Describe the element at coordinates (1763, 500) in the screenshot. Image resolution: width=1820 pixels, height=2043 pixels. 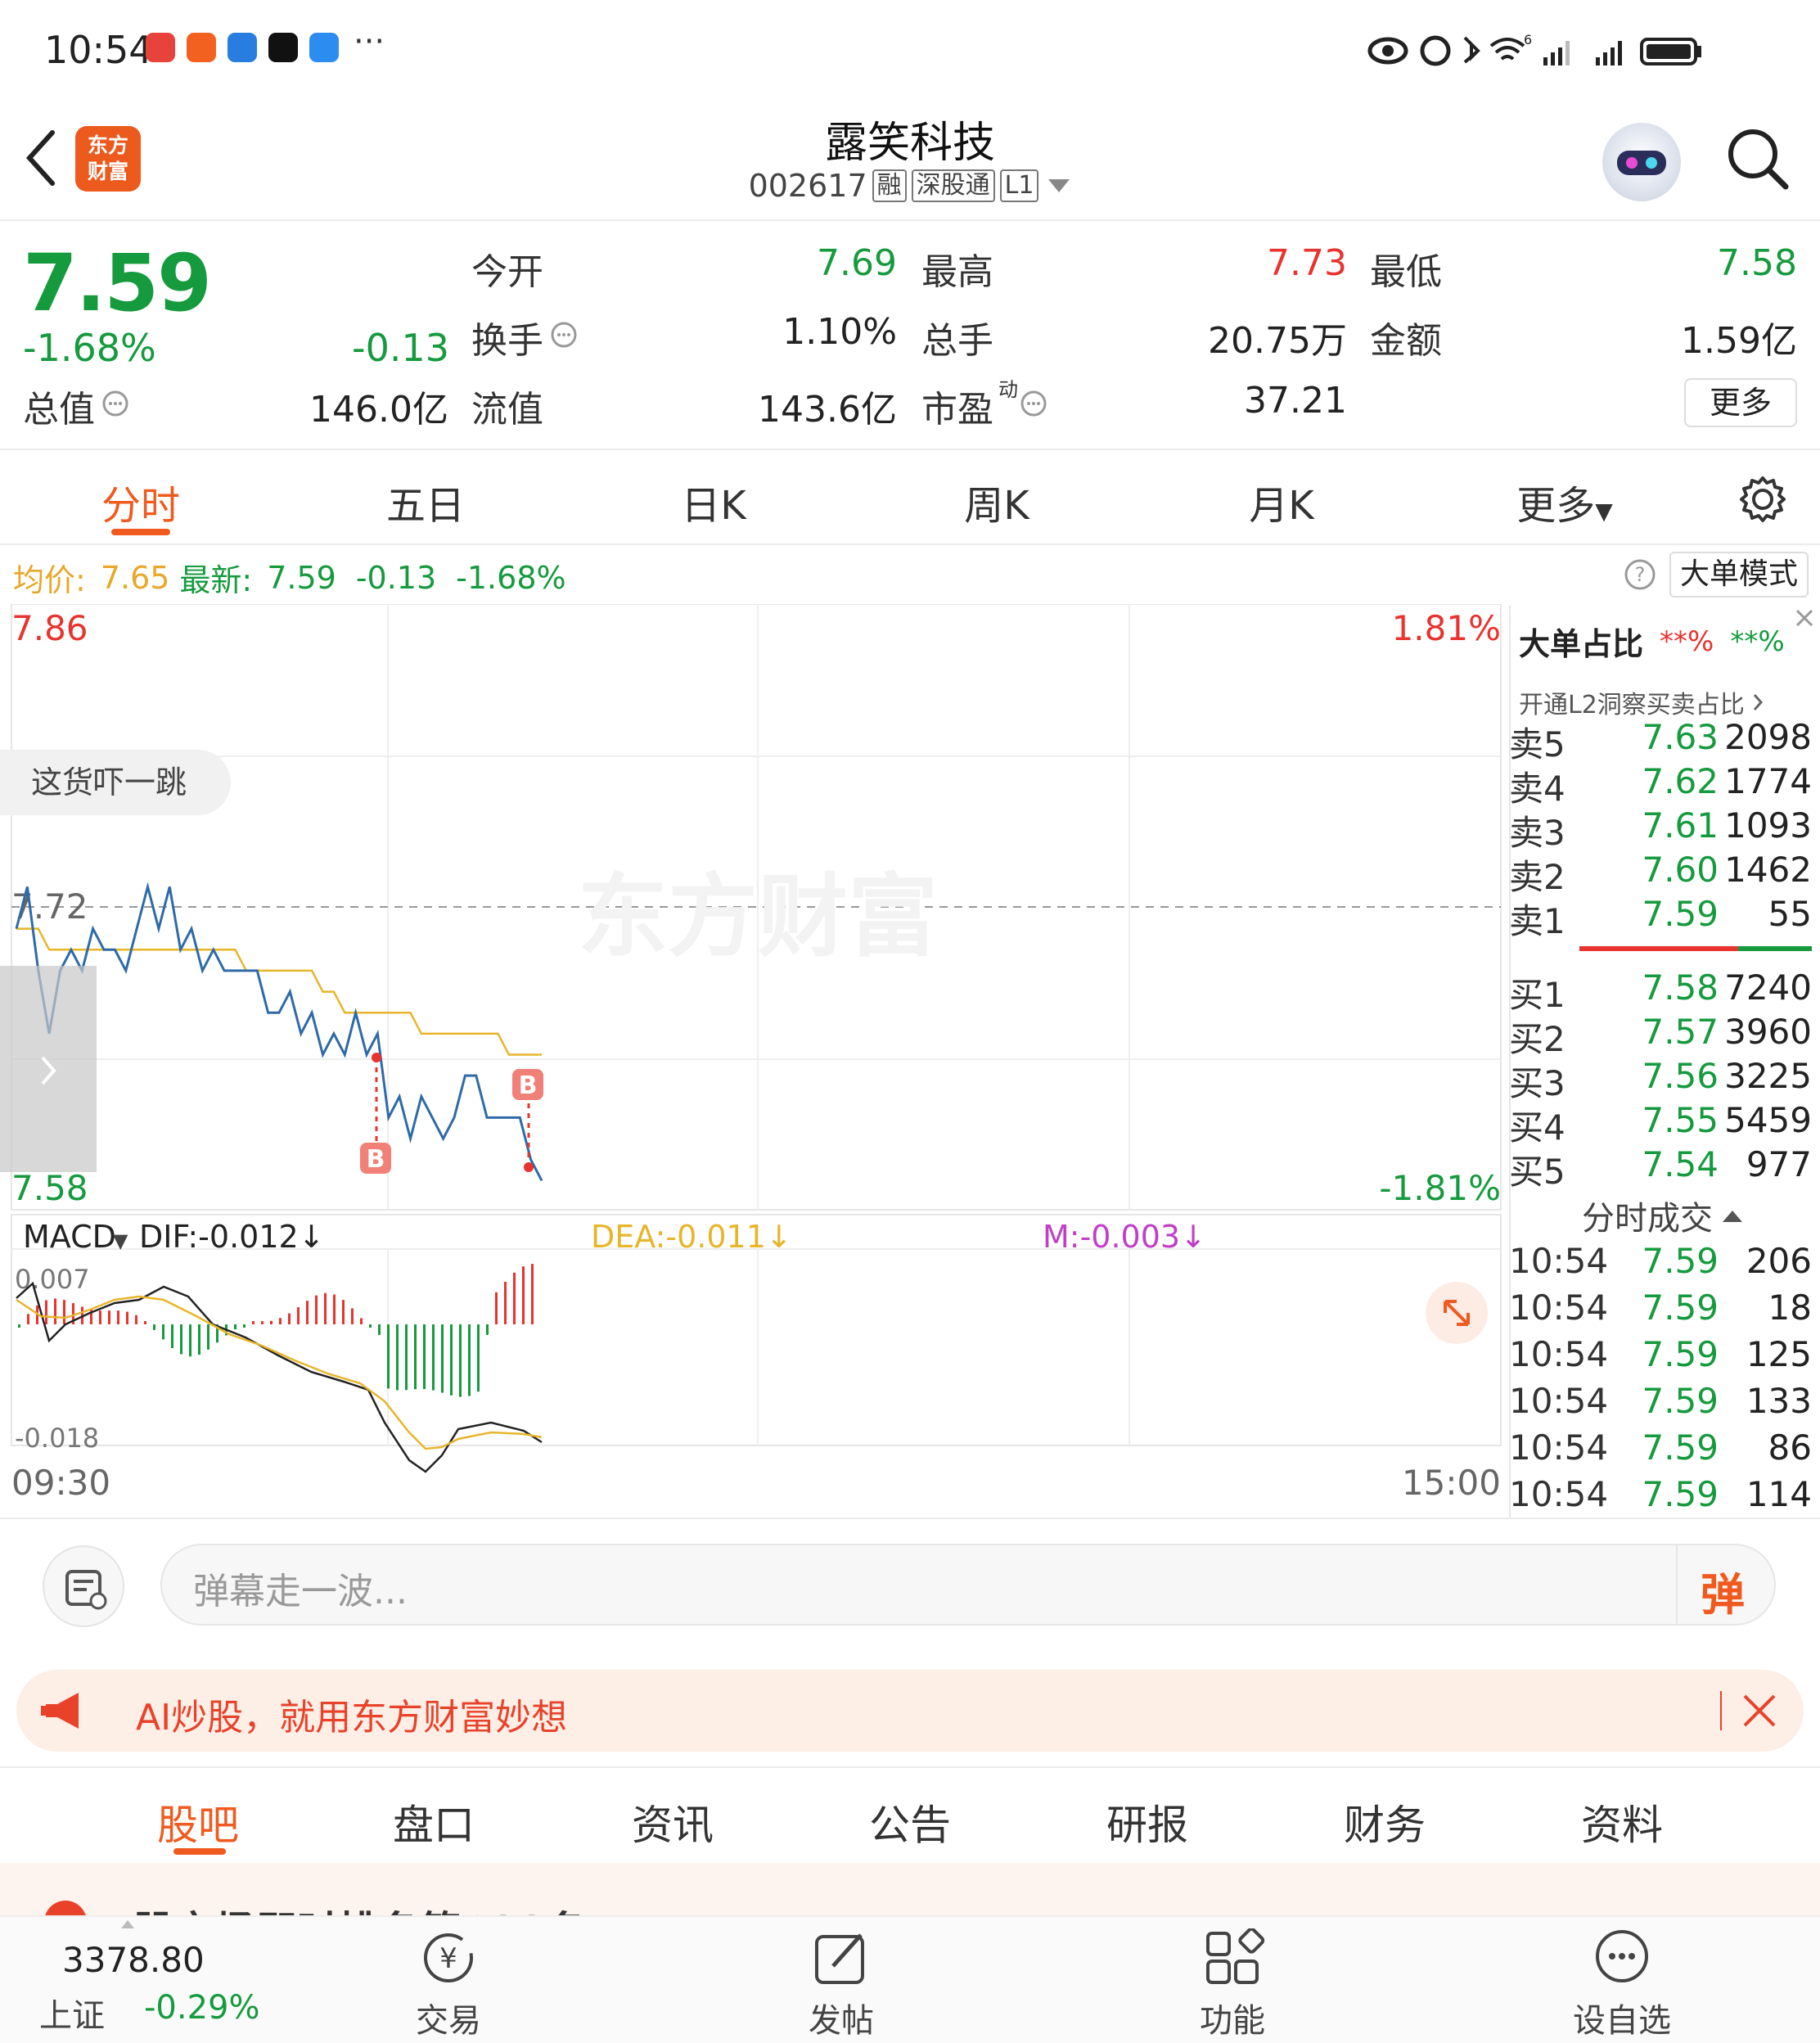
I see `gear-icon` at that location.